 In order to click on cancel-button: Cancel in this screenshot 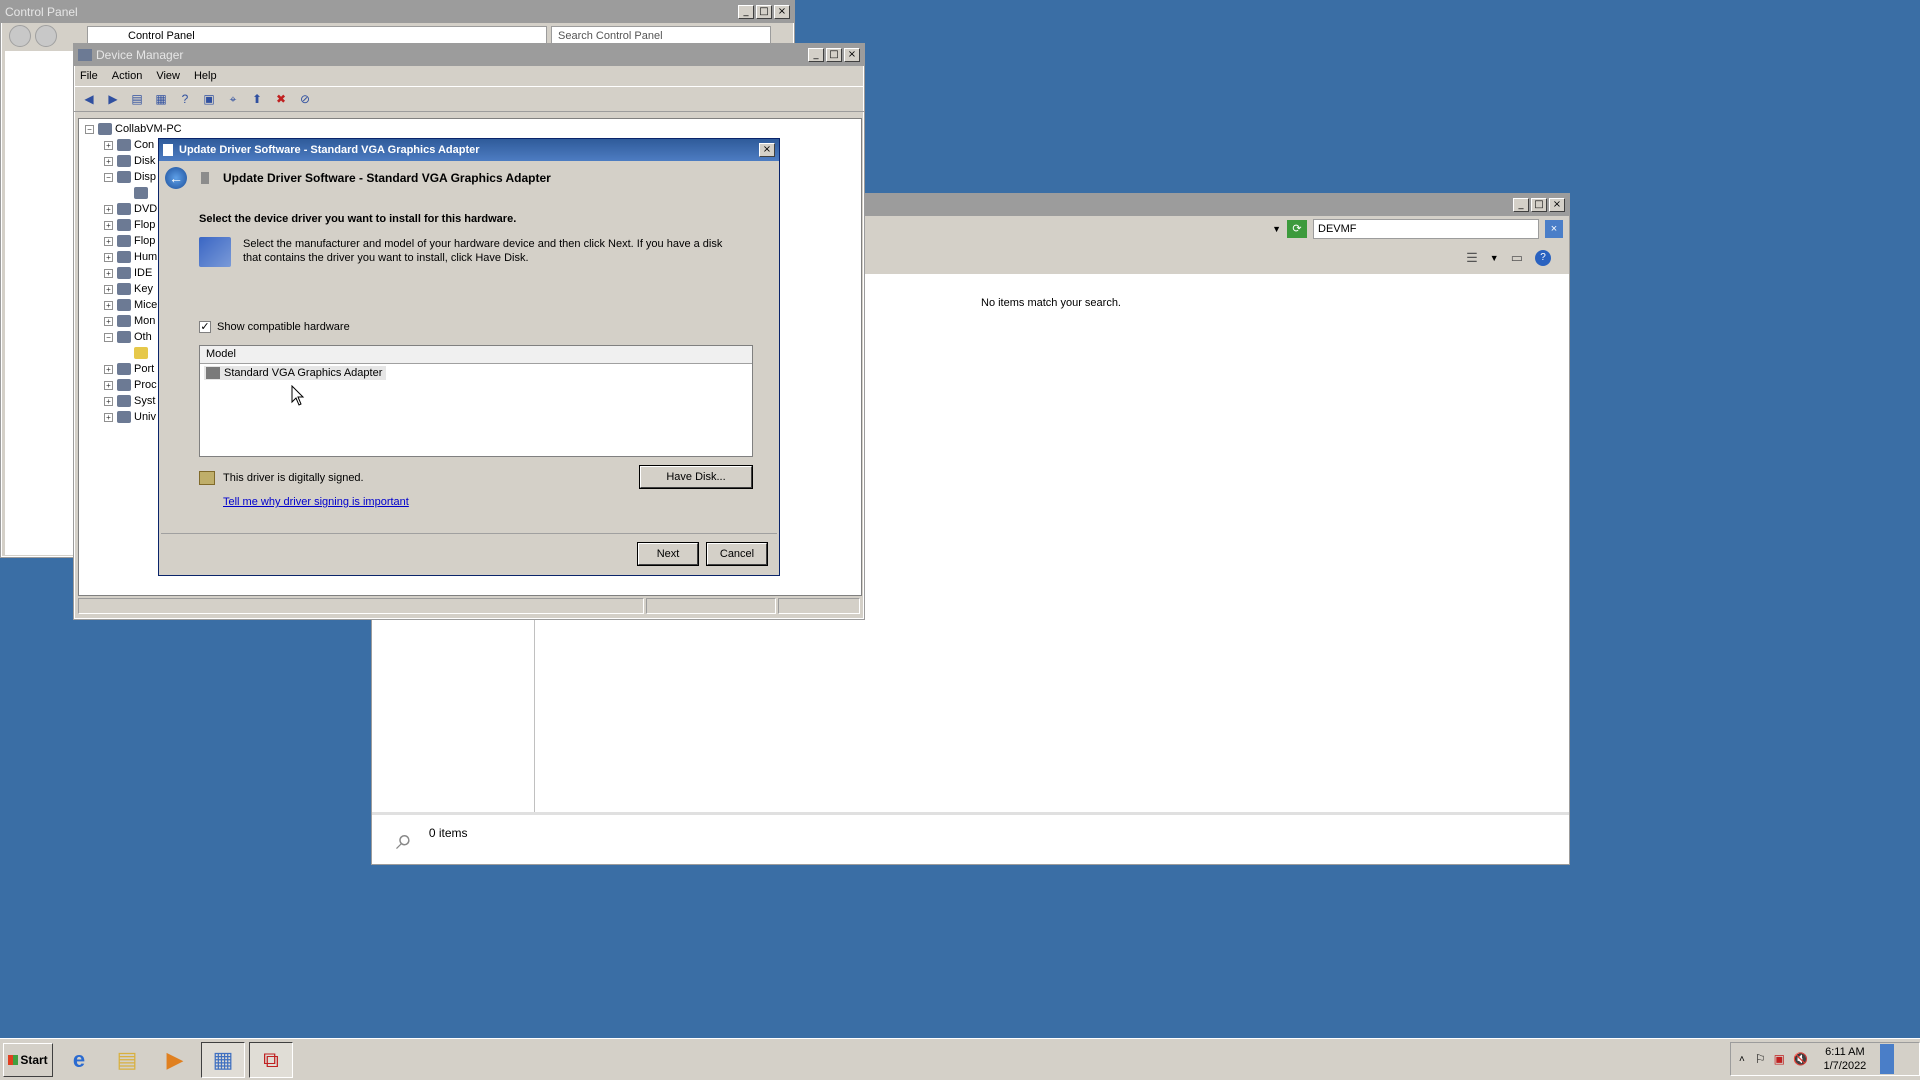, I will do `click(737, 554)`.